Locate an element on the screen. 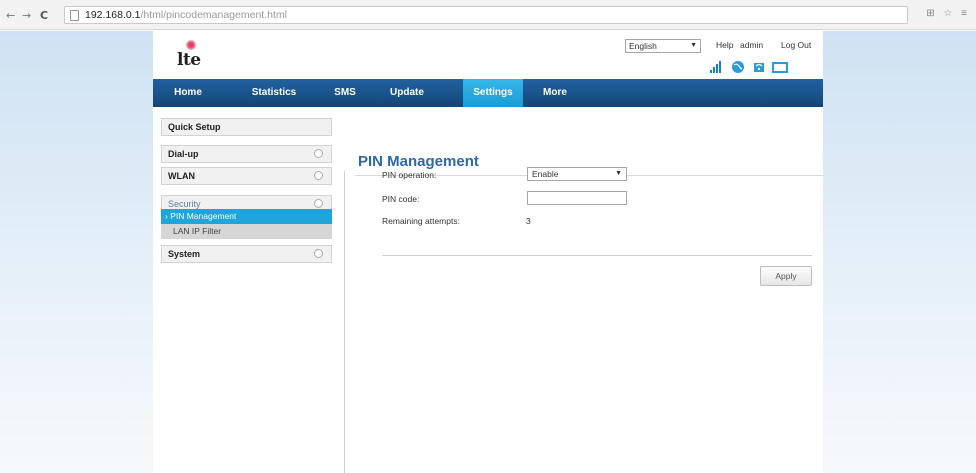 This screenshot has height=473, width=976. wifi-icon is located at coordinates (759, 67).